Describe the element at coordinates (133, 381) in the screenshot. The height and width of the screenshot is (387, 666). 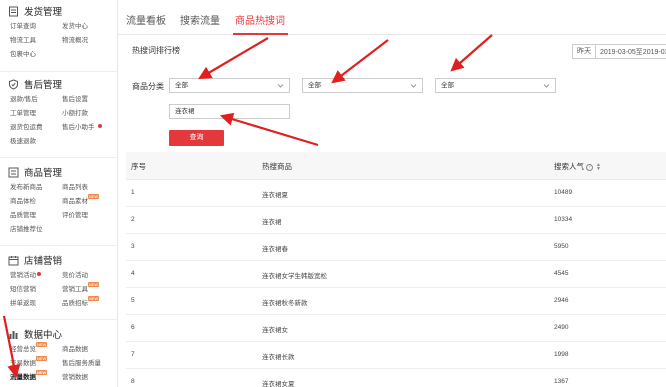
I see `cell-index: 8` at that location.